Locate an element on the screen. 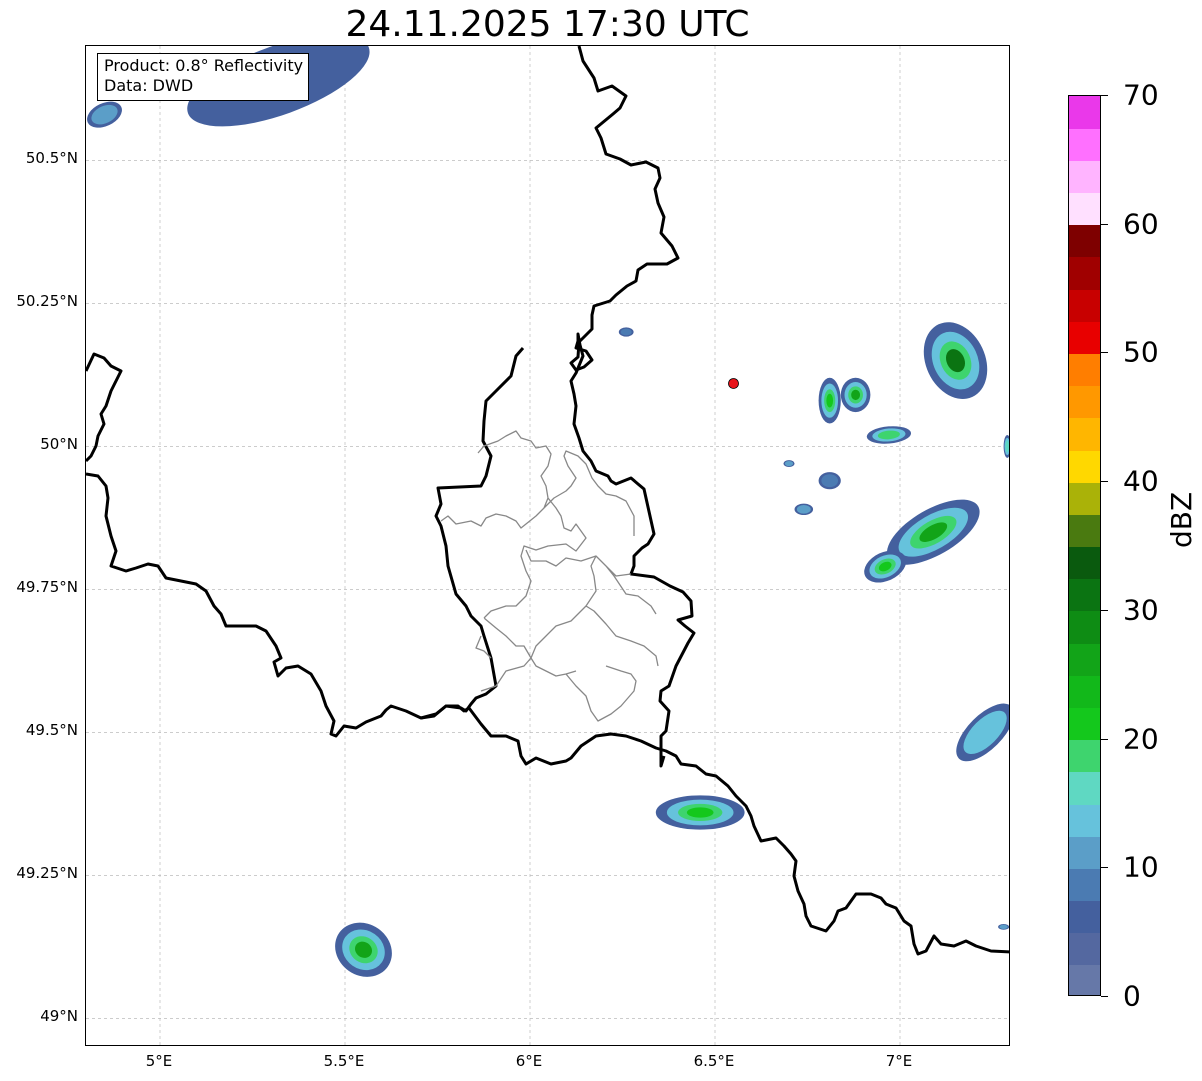  lat-tick-0: 49°N is located at coordinates (59, 1016).